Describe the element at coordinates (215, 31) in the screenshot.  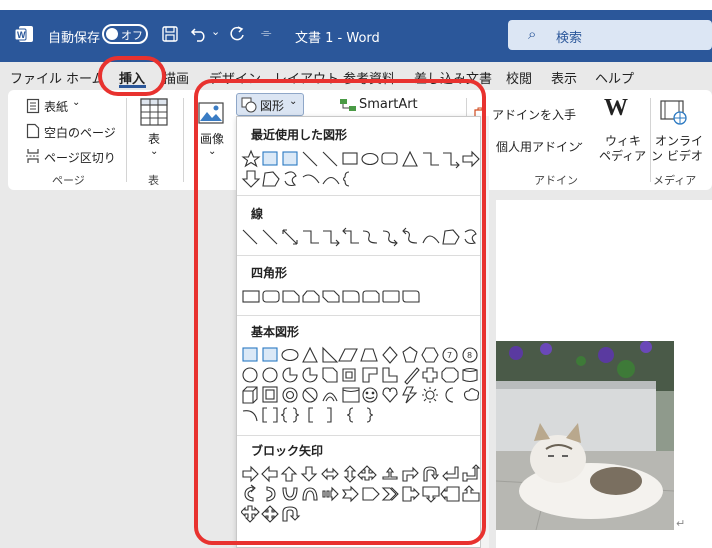
I see `undo-dropdown-icon: ⌄` at that location.